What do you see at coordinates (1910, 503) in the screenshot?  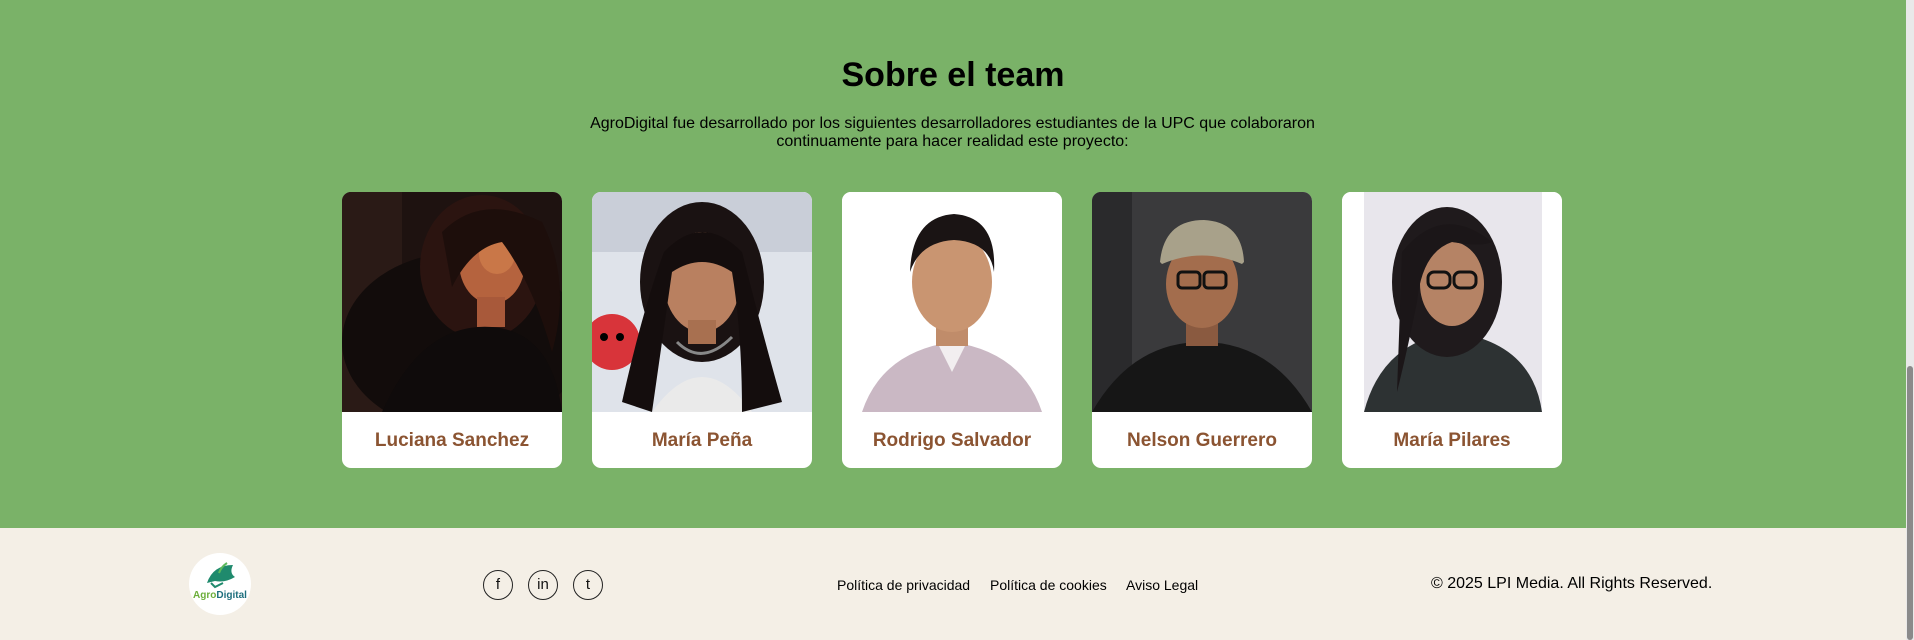 I see `scrollbar-thumb` at bounding box center [1910, 503].